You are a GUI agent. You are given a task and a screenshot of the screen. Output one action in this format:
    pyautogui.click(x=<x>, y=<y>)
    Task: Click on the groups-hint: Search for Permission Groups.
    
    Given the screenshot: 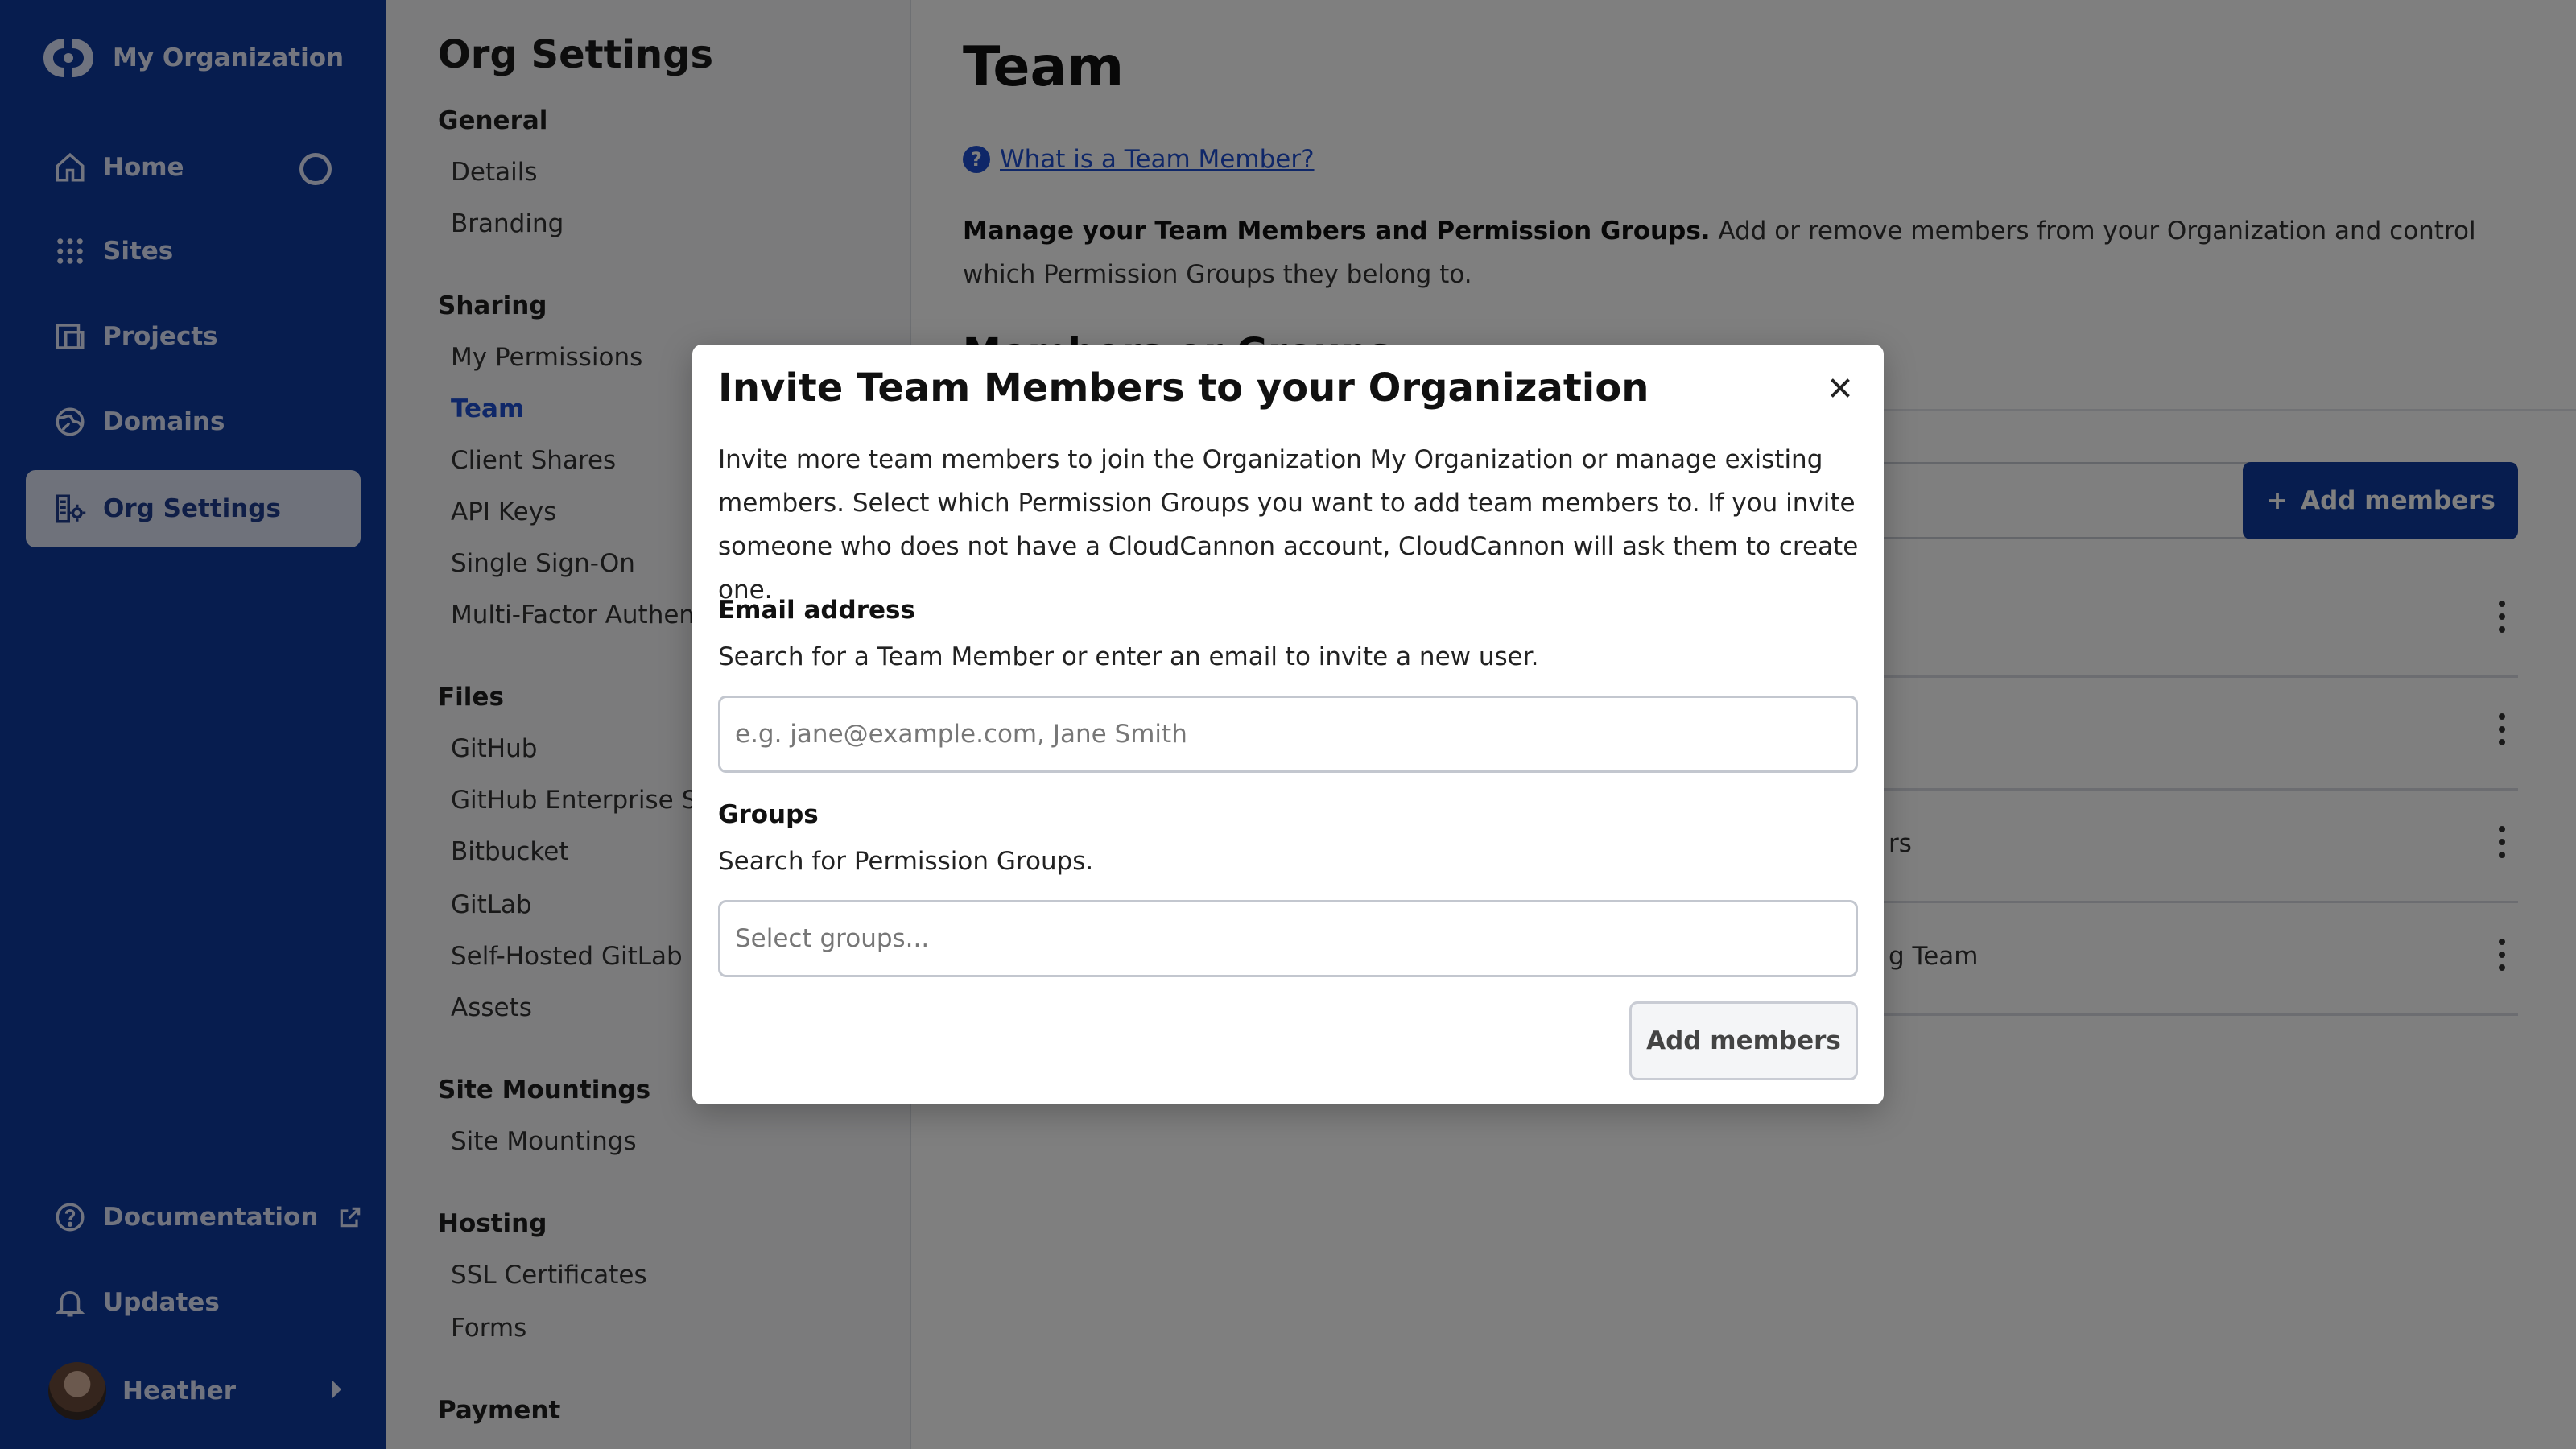 What is the action you would take?
    pyautogui.click(x=906, y=861)
    